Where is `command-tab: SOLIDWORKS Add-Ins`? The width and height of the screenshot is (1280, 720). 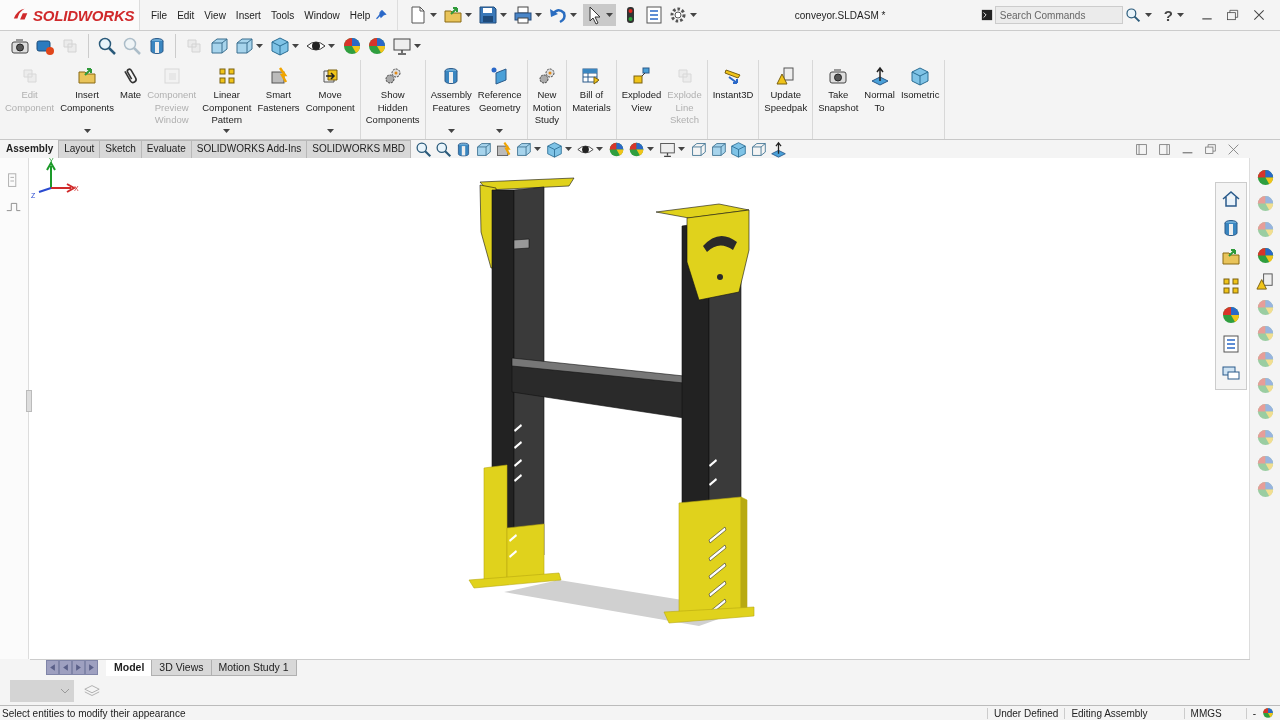 command-tab: SOLIDWORKS Add-Ins is located at coordinates (249, 149).